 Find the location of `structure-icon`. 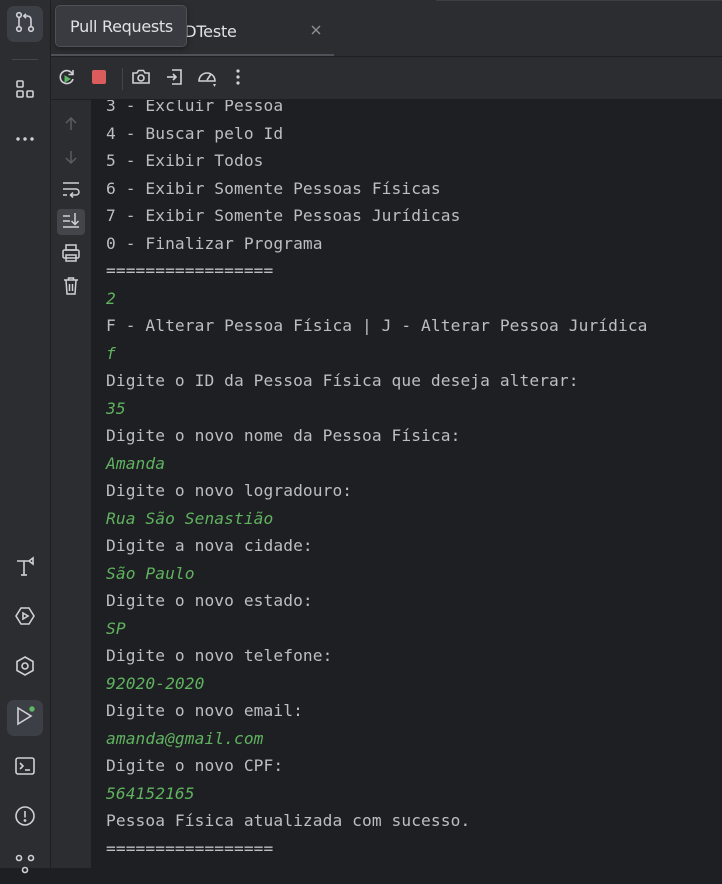

structure-icon is located at coordinates (25, 91).